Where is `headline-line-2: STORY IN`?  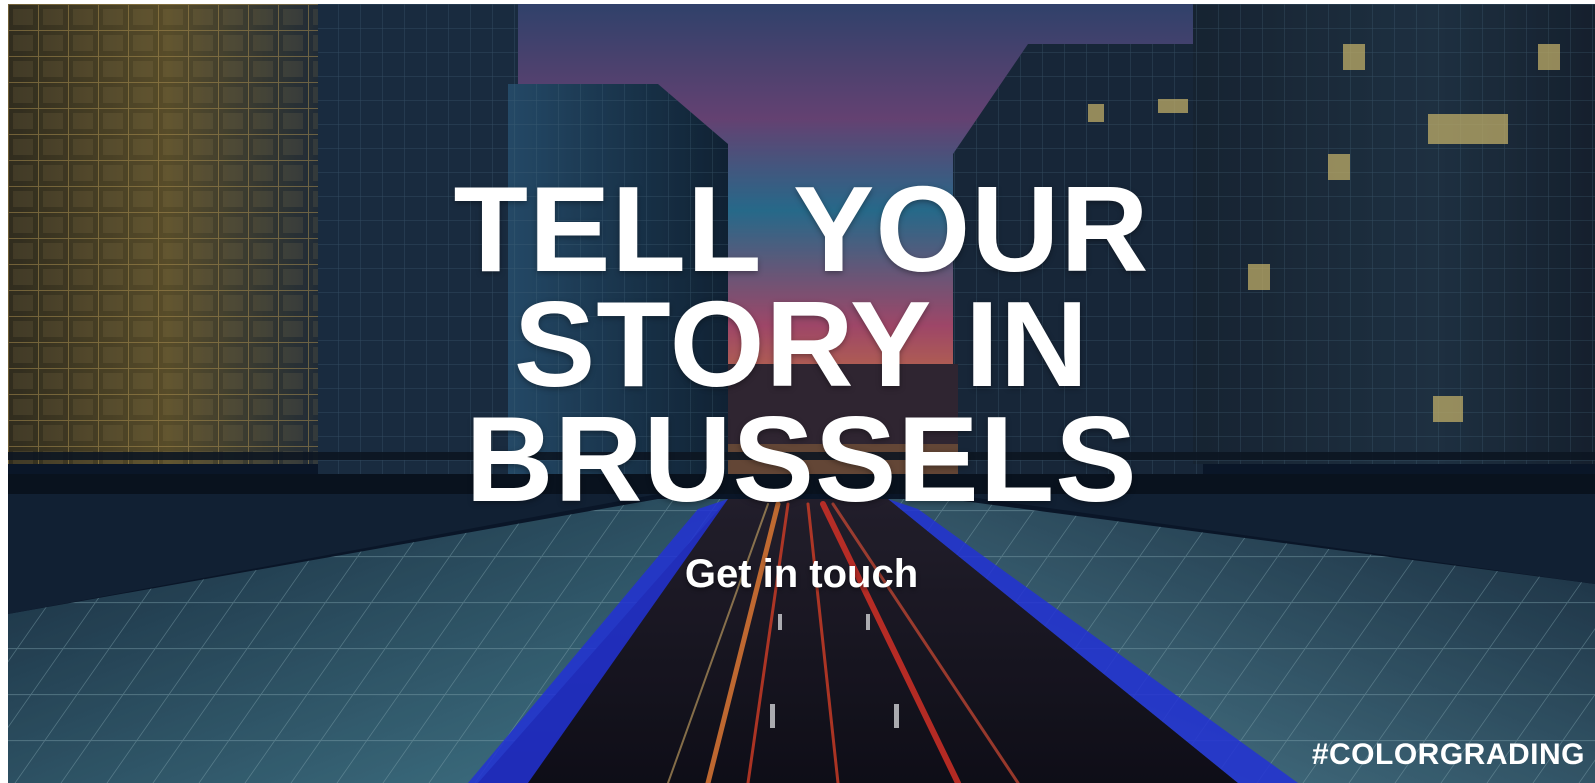 headline-line-2: STORY IN is located at coordinates (801, 344).